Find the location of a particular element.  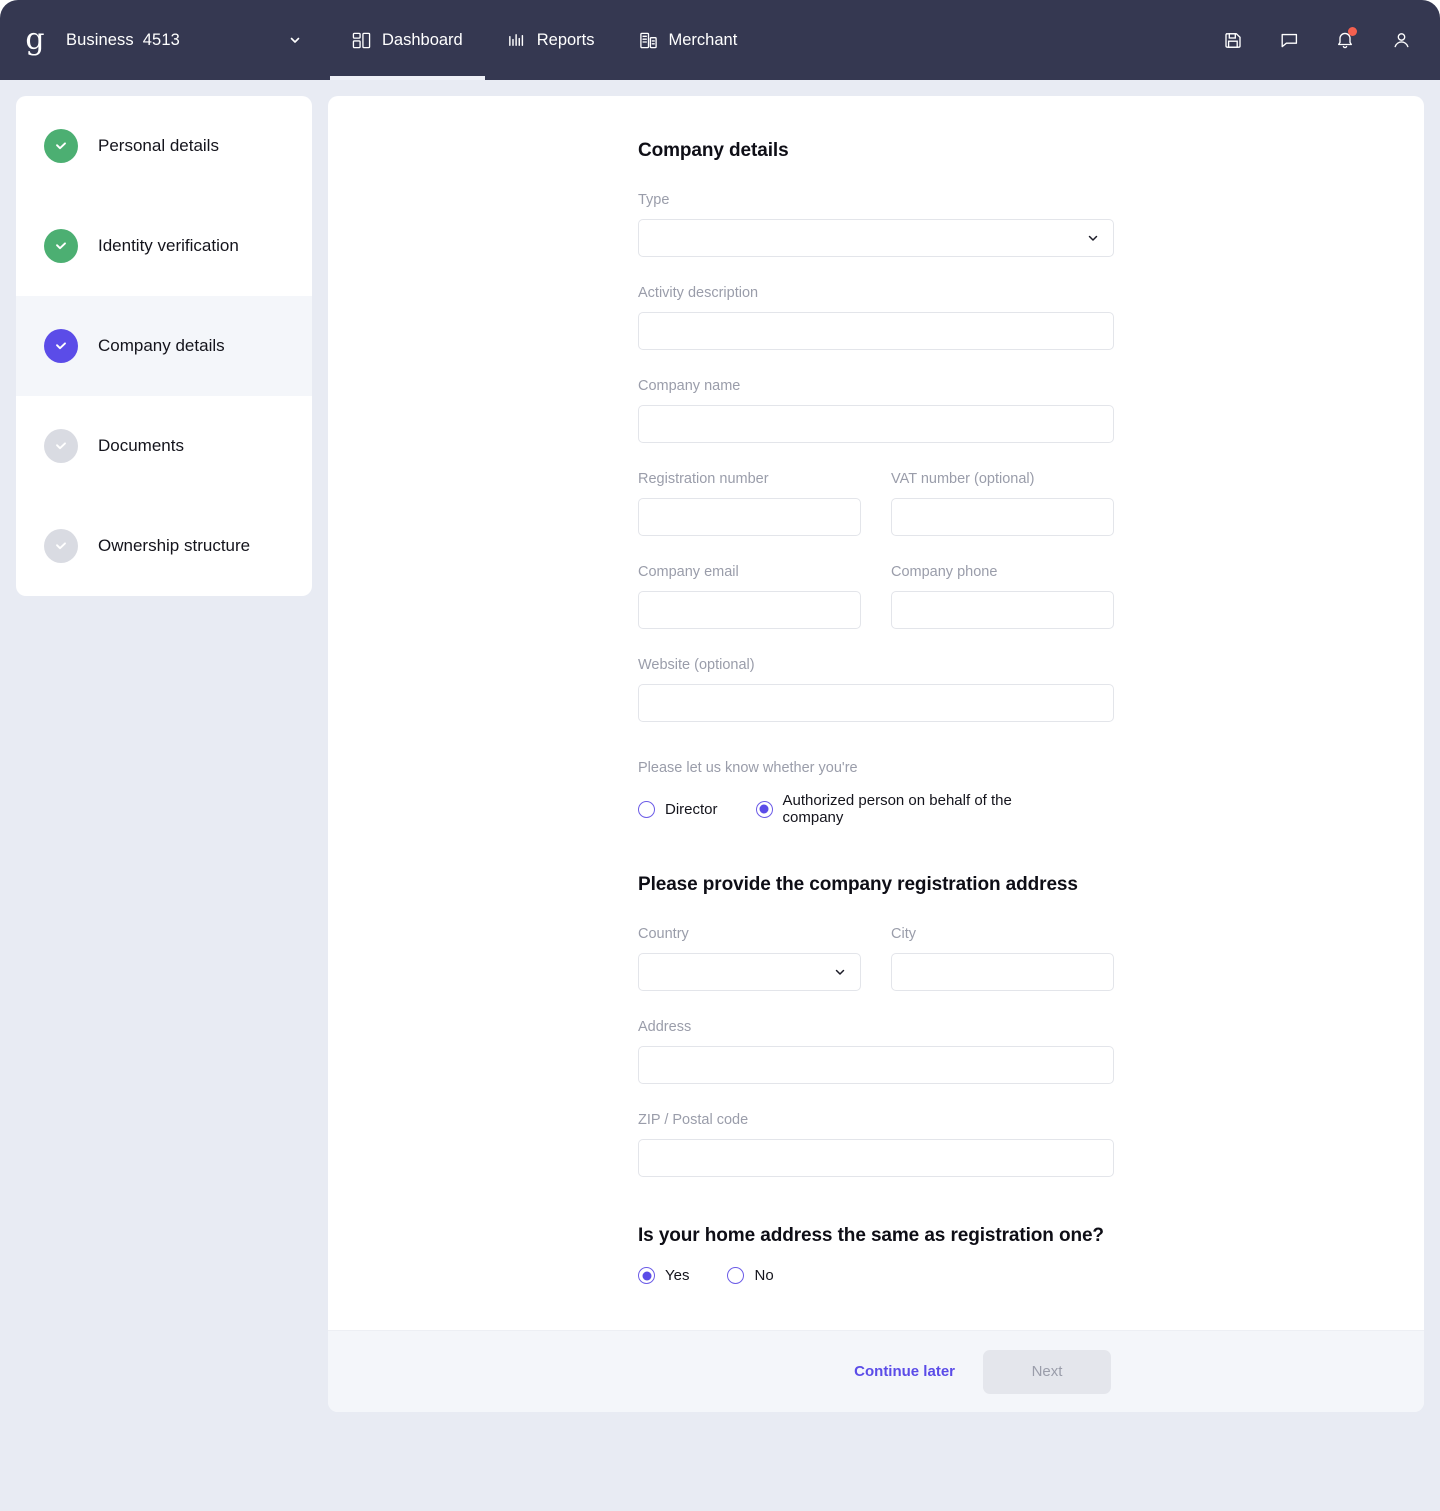

sidebar-item-personal-details: Personal details is located at coordinates (164, 146).